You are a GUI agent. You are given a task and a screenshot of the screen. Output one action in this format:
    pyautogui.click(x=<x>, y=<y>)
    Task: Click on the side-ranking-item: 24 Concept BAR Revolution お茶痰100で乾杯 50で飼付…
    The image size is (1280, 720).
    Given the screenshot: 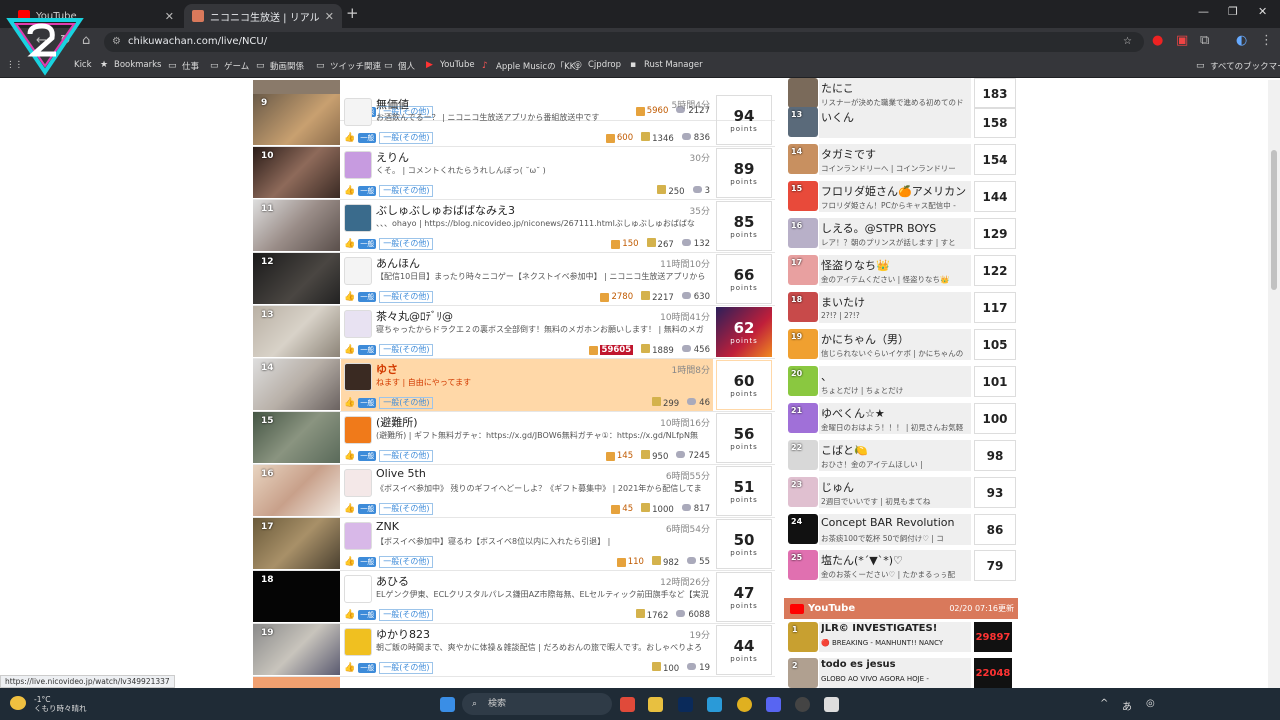 What is the action you would take?
    pyautogui.click(x=902, y=529)
    